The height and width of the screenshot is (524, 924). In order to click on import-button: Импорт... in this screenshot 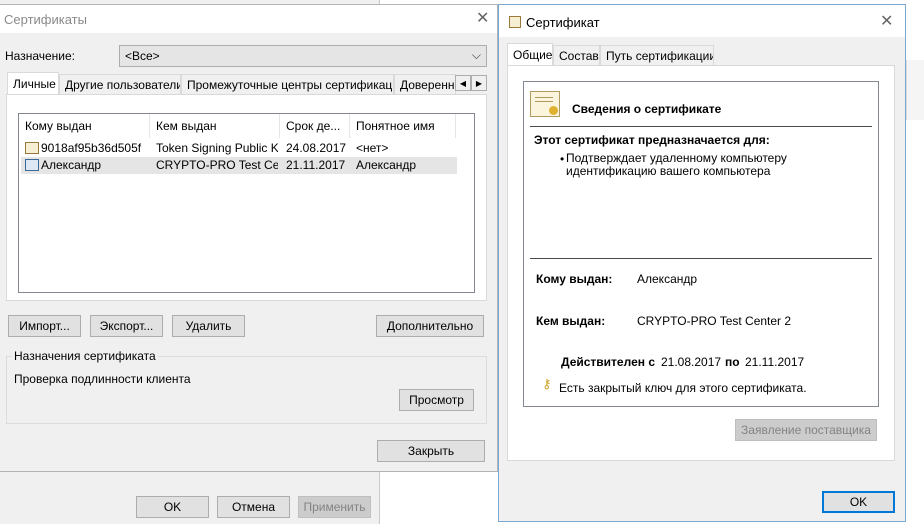, I will do `click(44, 326)`.